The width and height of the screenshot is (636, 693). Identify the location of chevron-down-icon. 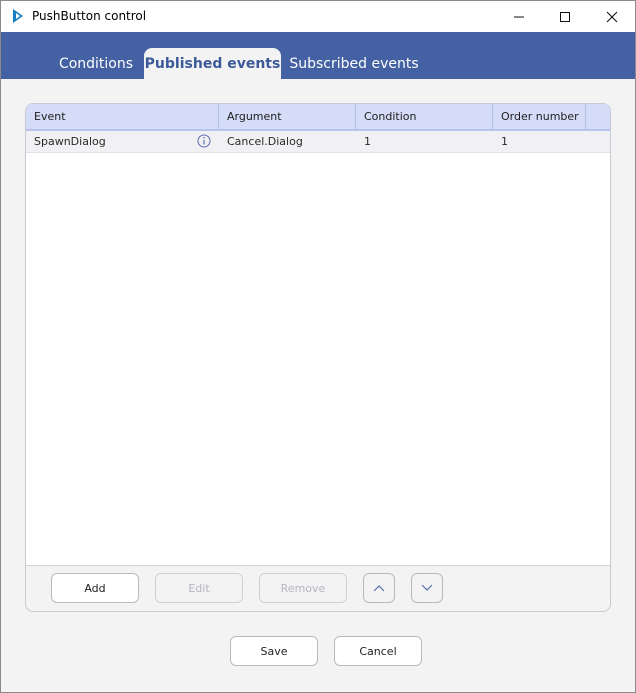
(427, 587).